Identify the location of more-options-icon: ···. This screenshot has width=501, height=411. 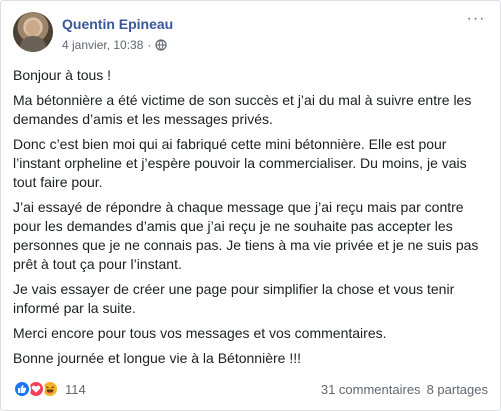
(476, 21).